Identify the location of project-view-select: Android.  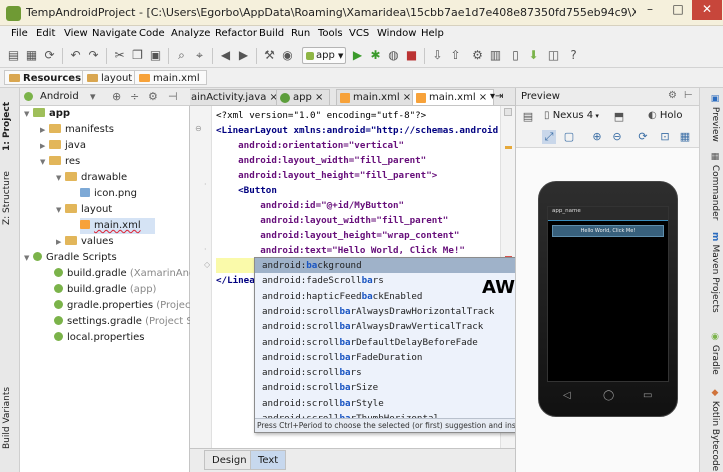
(59, 96).